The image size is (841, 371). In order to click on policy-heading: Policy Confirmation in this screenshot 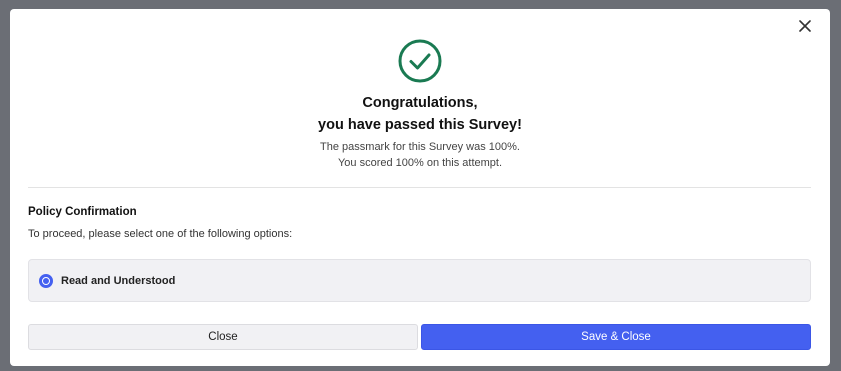, I will do `click(82, 212)`.